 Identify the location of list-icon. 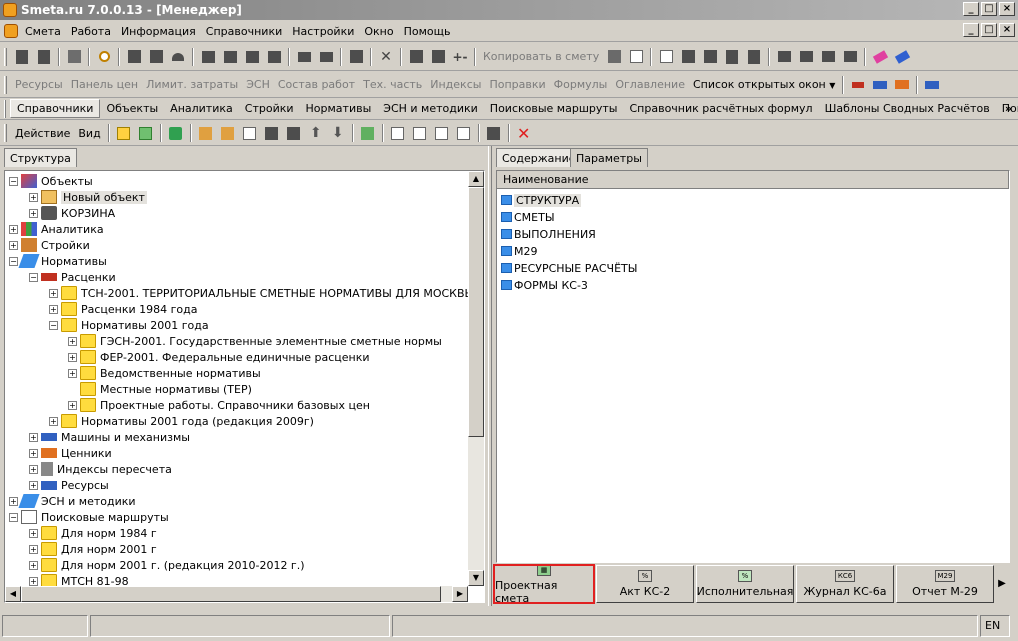
(208, 57).